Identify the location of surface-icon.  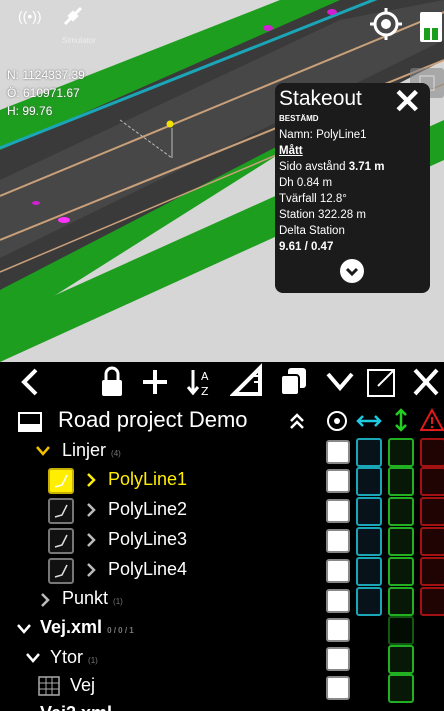
(49, 686).